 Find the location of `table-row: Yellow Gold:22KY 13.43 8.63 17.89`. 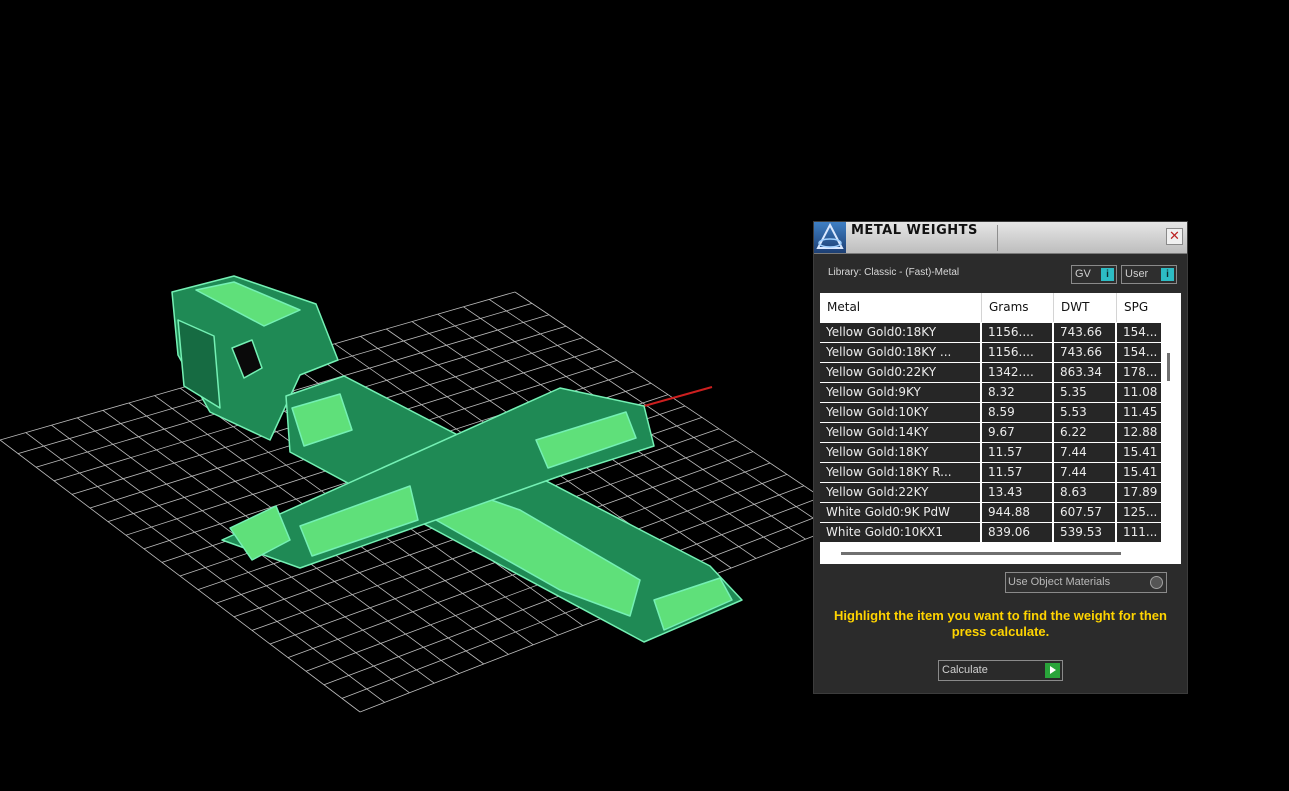

table-row: Yellow Gold:22KY 13.43 8.63 17.89 is located at coordinates (990, 493).